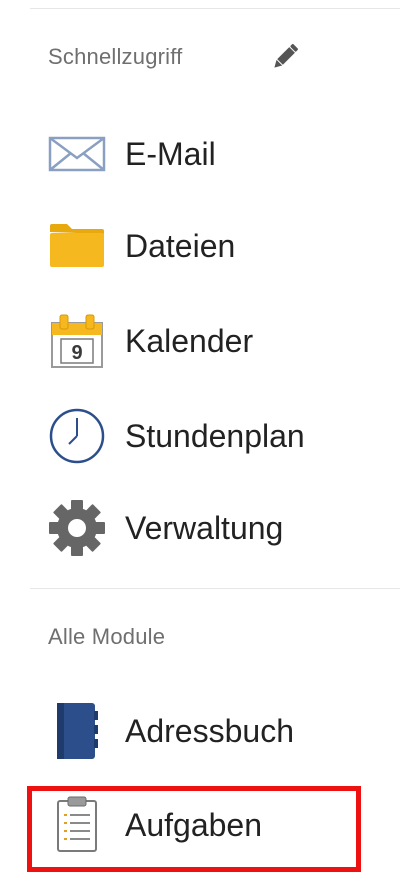 This screenshot has width=400, height=885. I want to click on menu-item-calendar: 9 Kalender, so click(200, 341).